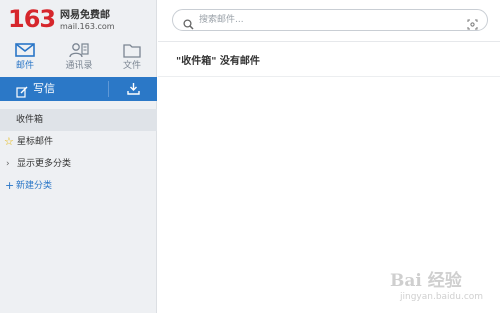  What do you see at coordinates (32, 19) in the screenshot?
I see `logo-number: 163` at bounding box center [32, 19].